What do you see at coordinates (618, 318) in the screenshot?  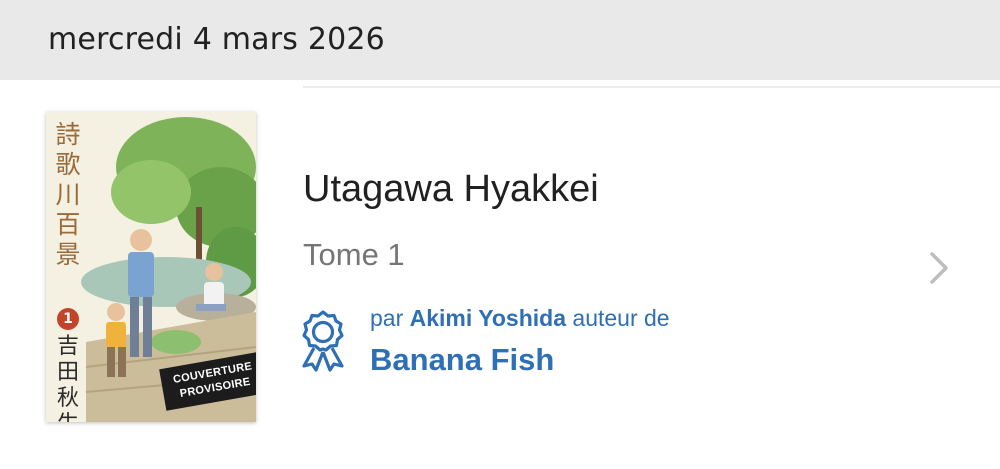 I see `author-suffix: auteur de` at bounding box center [618, 318].